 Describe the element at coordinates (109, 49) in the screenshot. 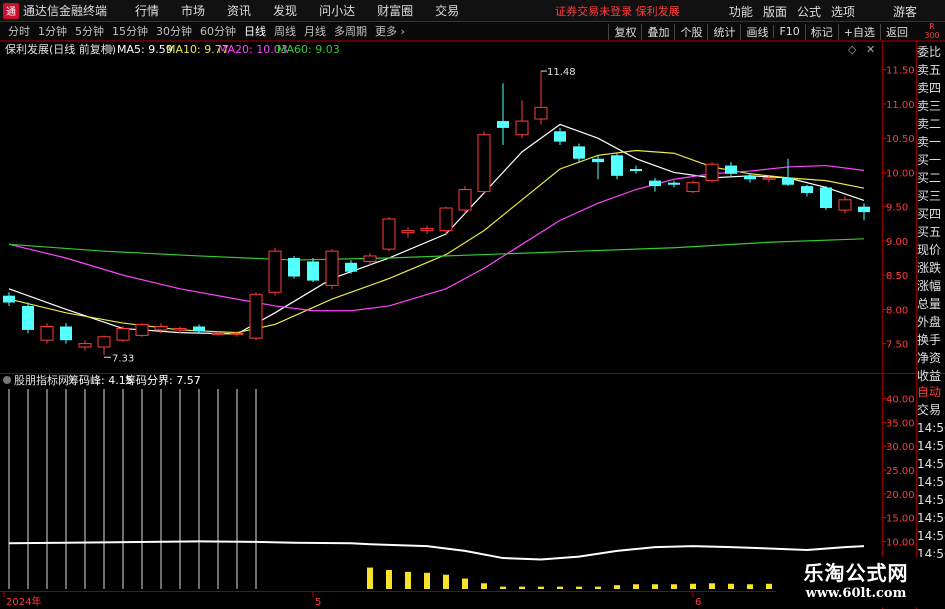

I see `ma-toggle-icon` at that location.